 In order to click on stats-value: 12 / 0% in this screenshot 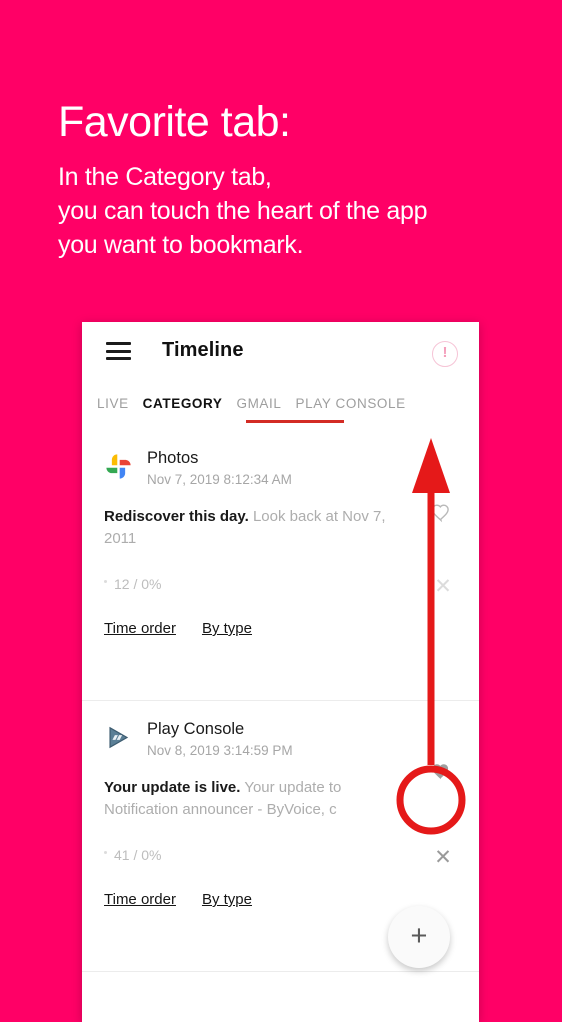, I will do `click(138, 584)`.